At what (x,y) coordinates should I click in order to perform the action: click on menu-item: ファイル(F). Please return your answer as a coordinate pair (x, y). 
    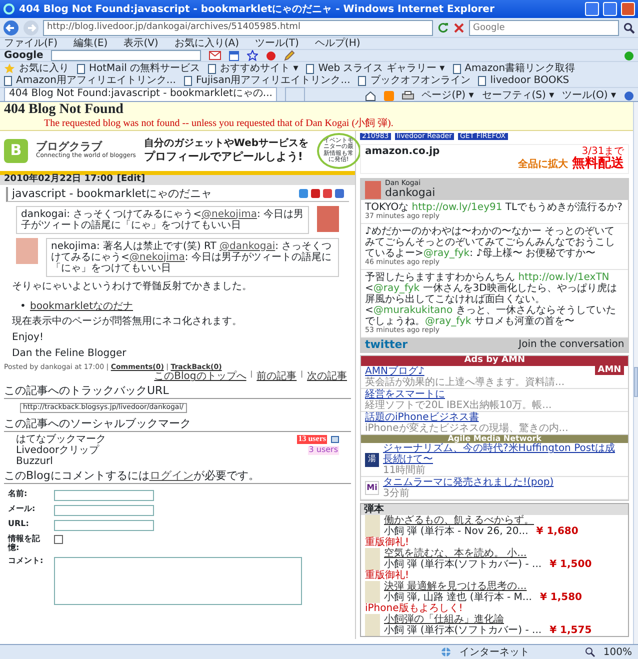
    Looking at the image, I should click on (31, 43).